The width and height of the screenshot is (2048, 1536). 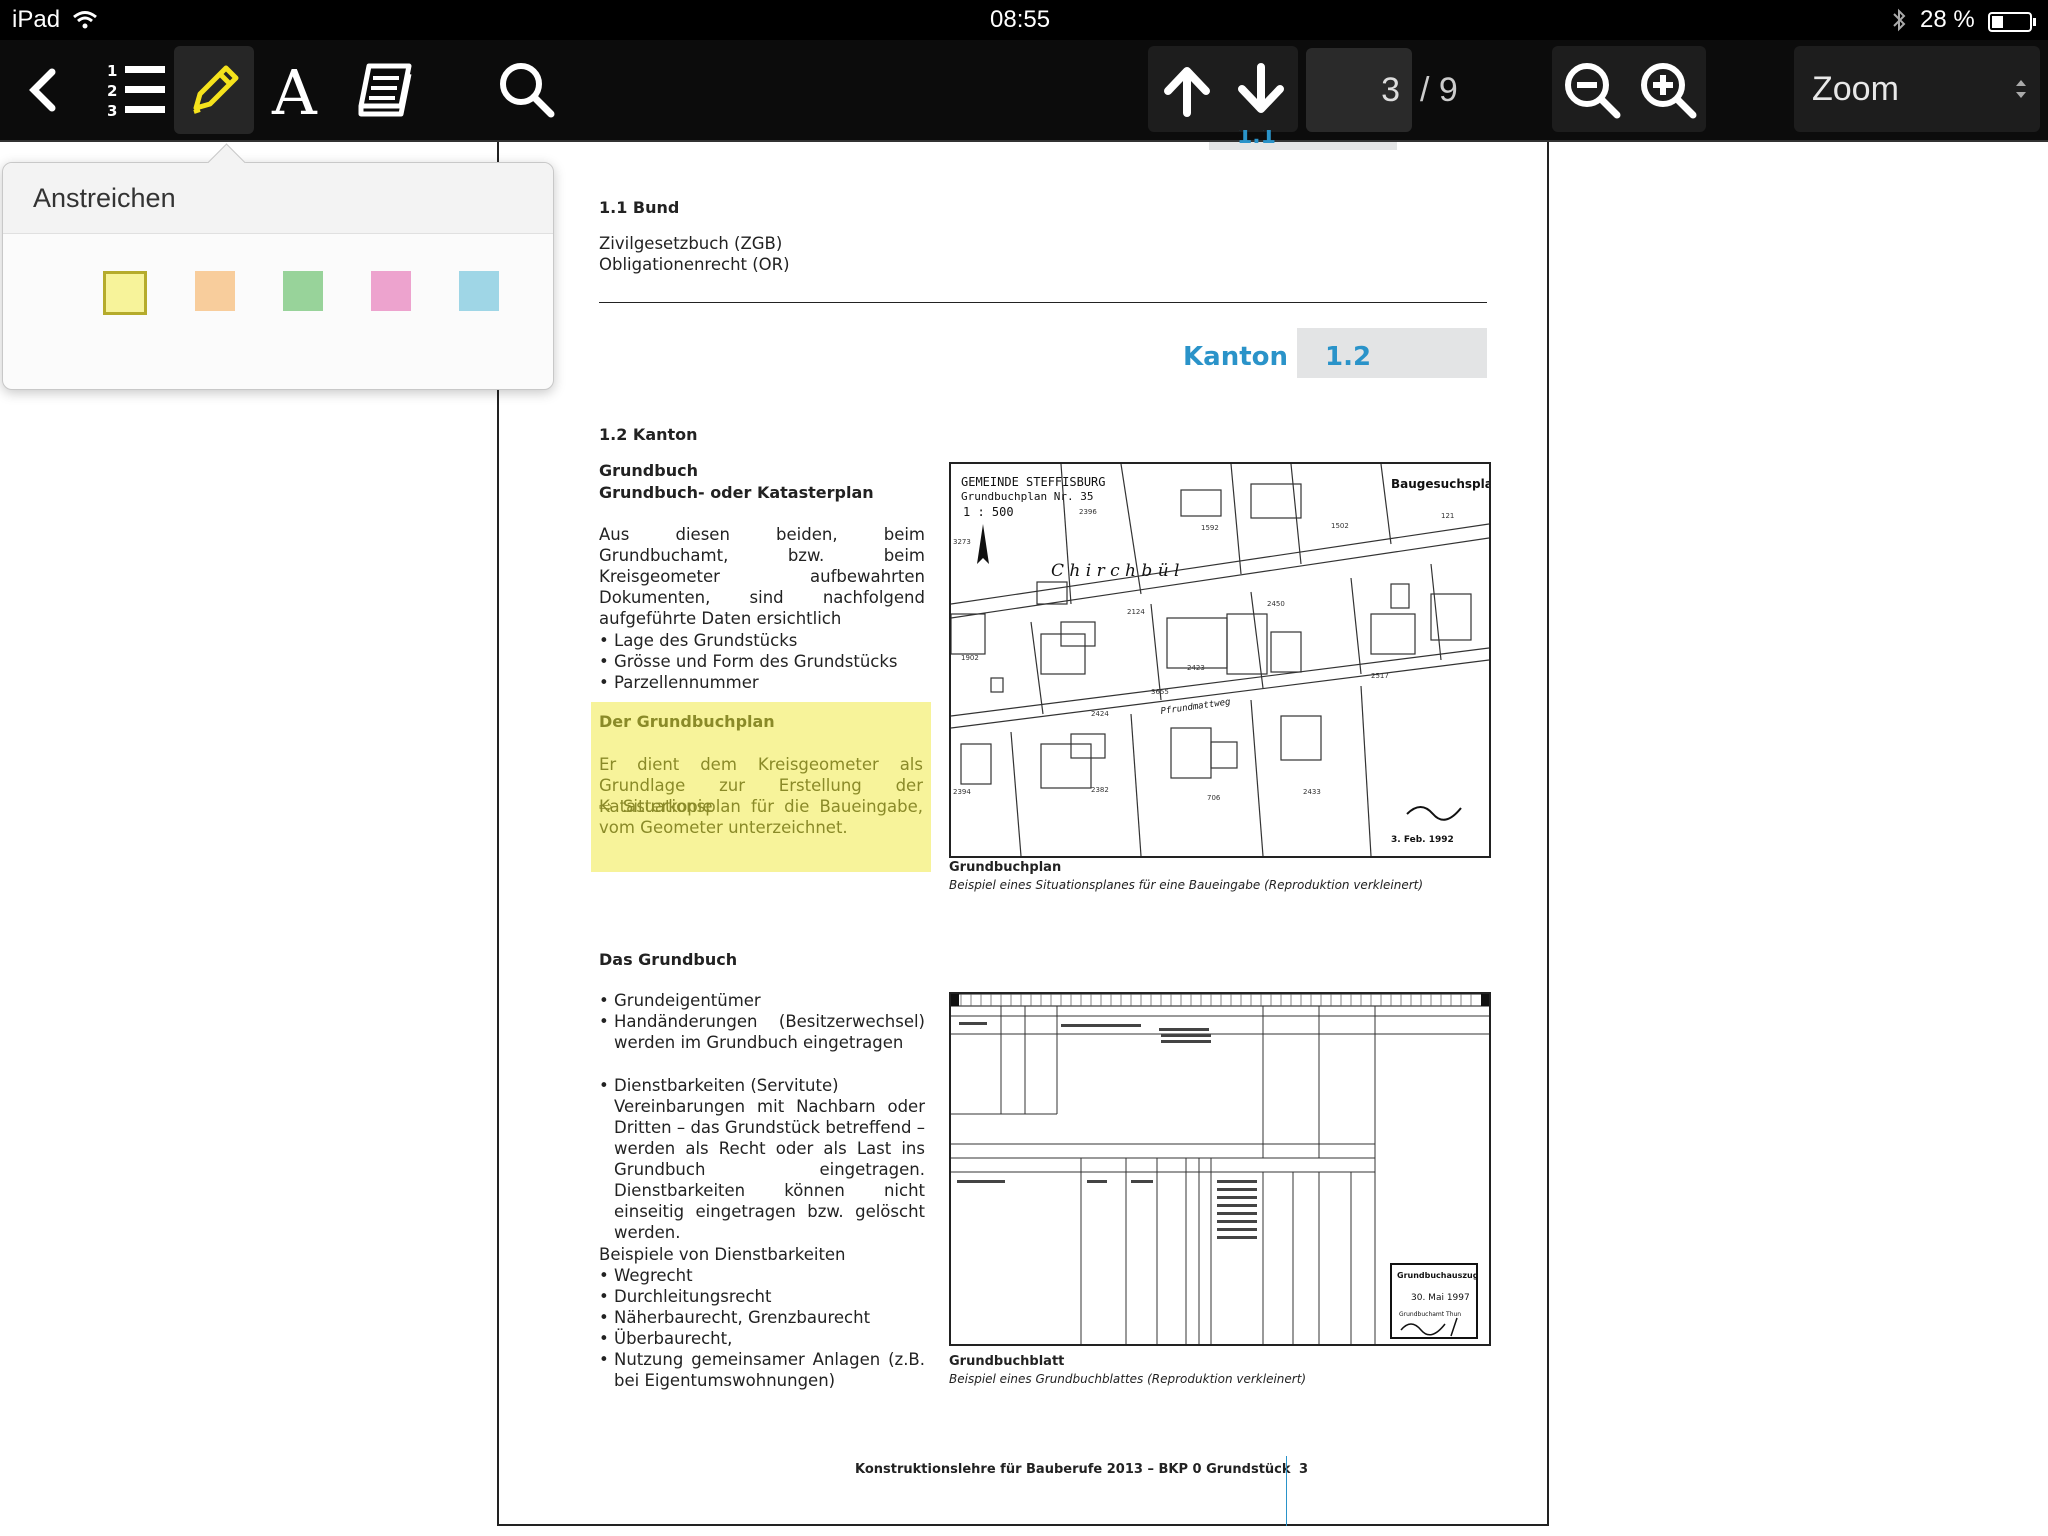 I want to click on stamp-office: Grundbuchamt Thun, so click(x=1430, y=1314).